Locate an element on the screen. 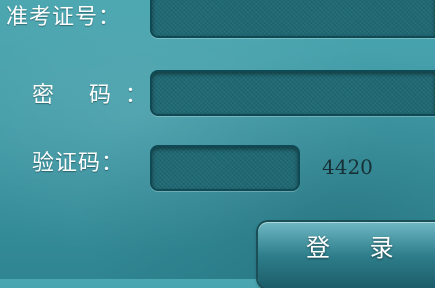 Image resolution: width=435 pixels, height=288 pixels. password-label: 密 码： is located at coordinates (96, 95).